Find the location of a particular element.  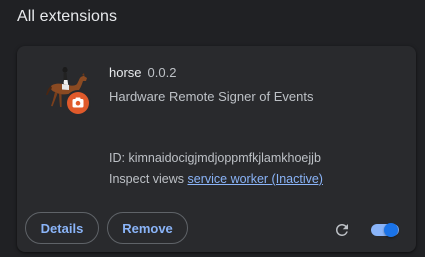

inspect-views: Inspect views service worker (Inactive) is located at coordinates (216, 179).